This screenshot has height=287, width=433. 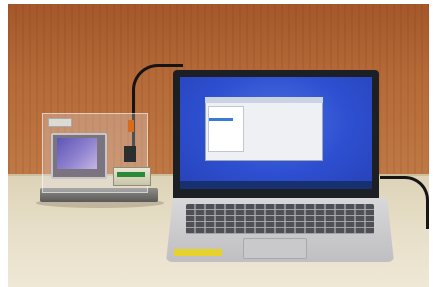 What do you see at coordinates (280, 219) in the screenshot?
I see `keyboard-rows` at bounding box center [280, 219].